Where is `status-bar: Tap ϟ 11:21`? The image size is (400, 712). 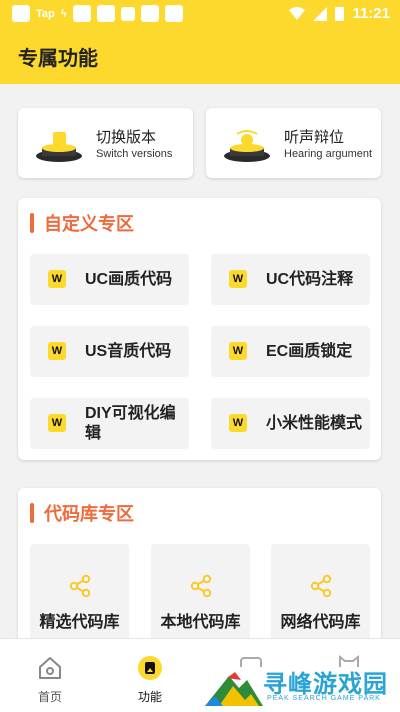
status-bar: Tap ϟ 11:21 is located at coordinates (200, 14).